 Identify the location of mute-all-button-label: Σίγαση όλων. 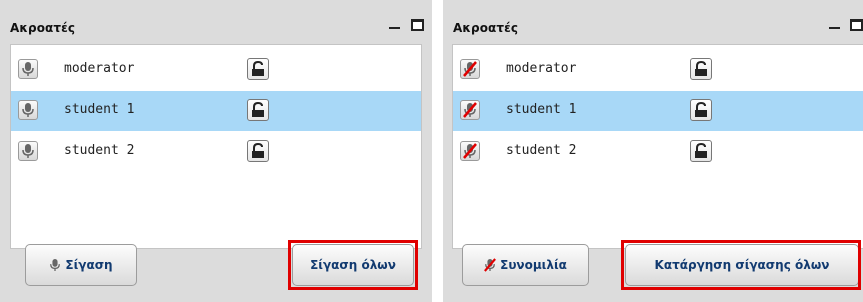
(353, 265).